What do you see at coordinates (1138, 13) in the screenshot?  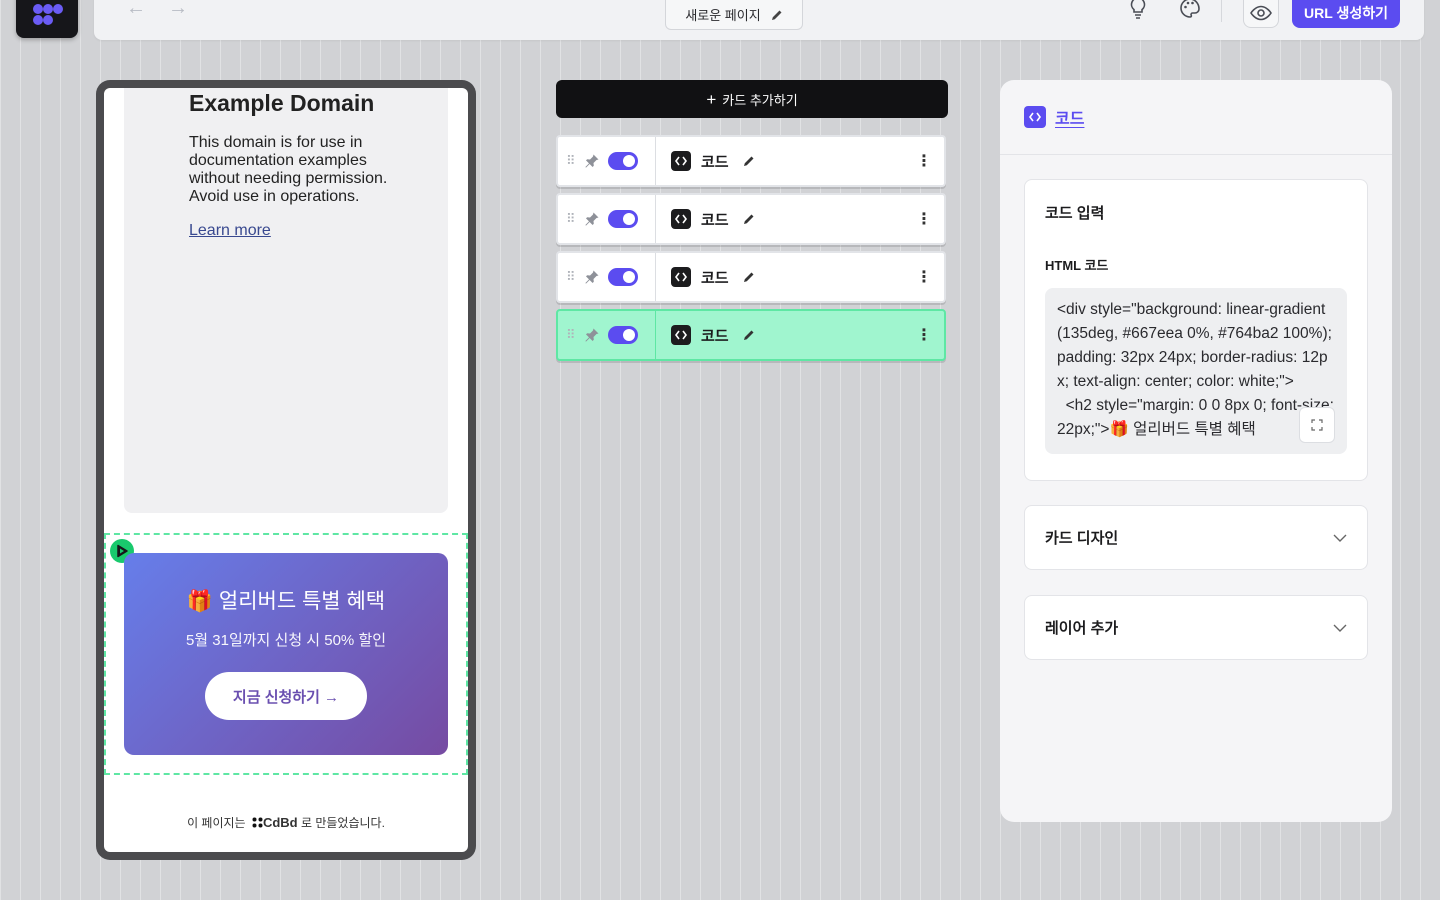 I see `lightbulb-icon` at bounding box center [1138, 13].